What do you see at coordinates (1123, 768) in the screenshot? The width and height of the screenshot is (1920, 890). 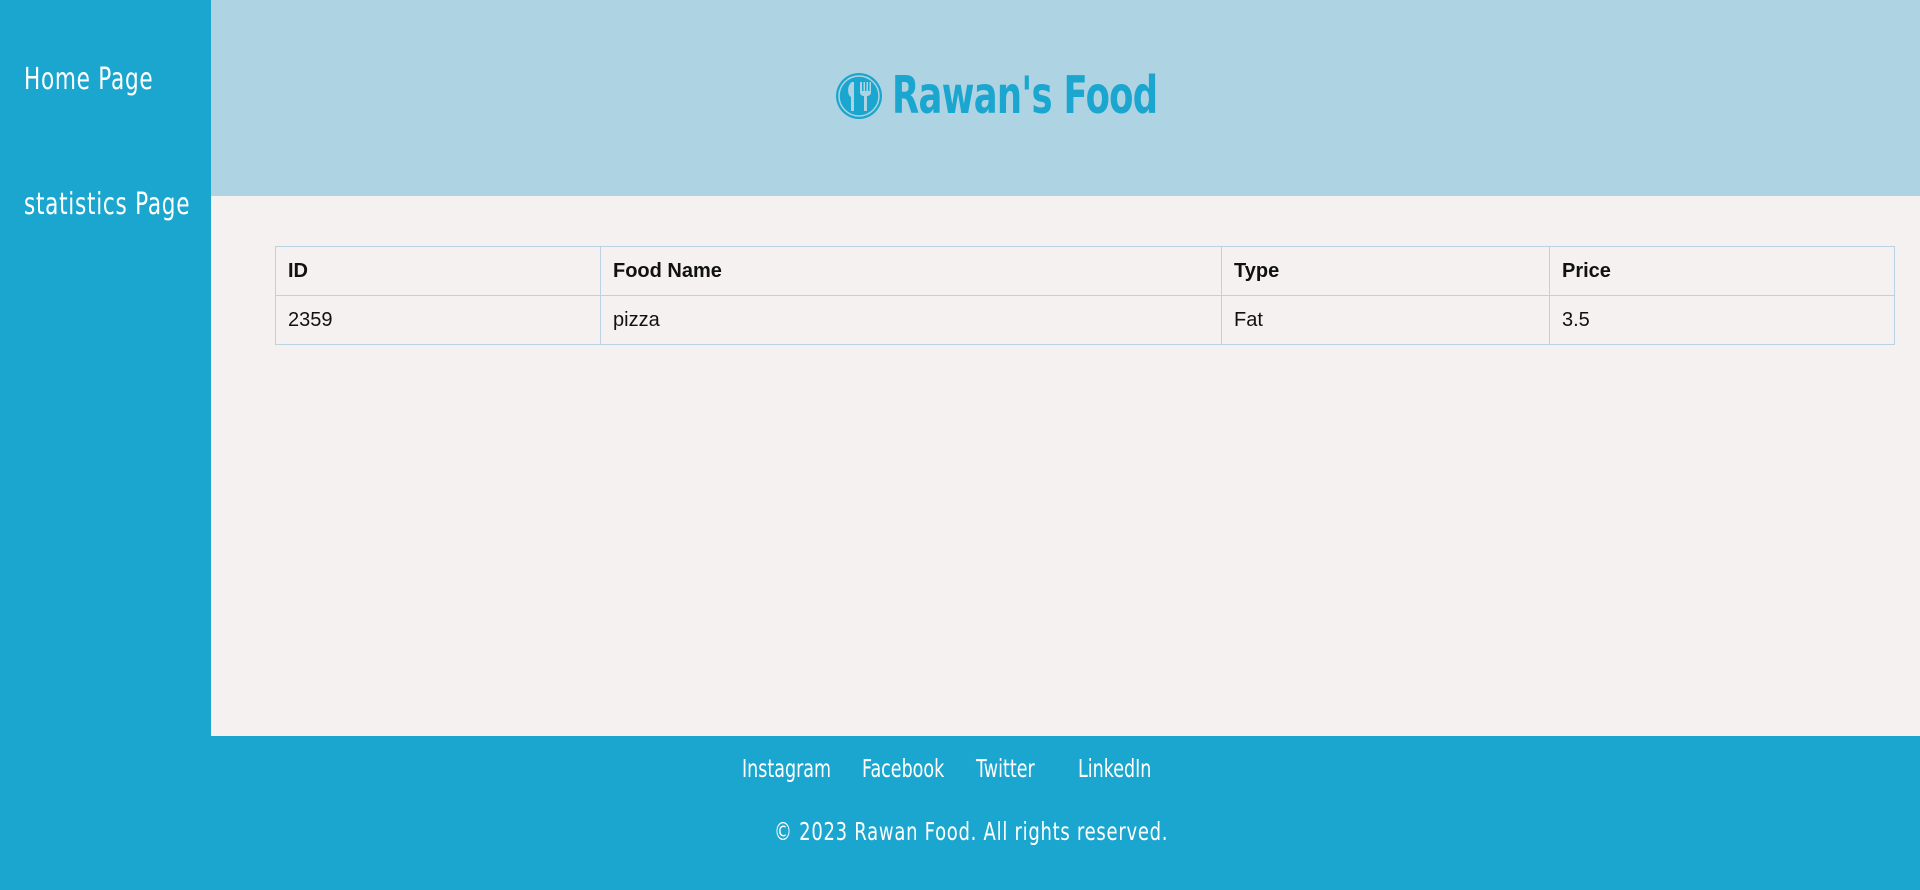 I see `linkedin-link: LinkedIn` at bounding box center [1123, 768].